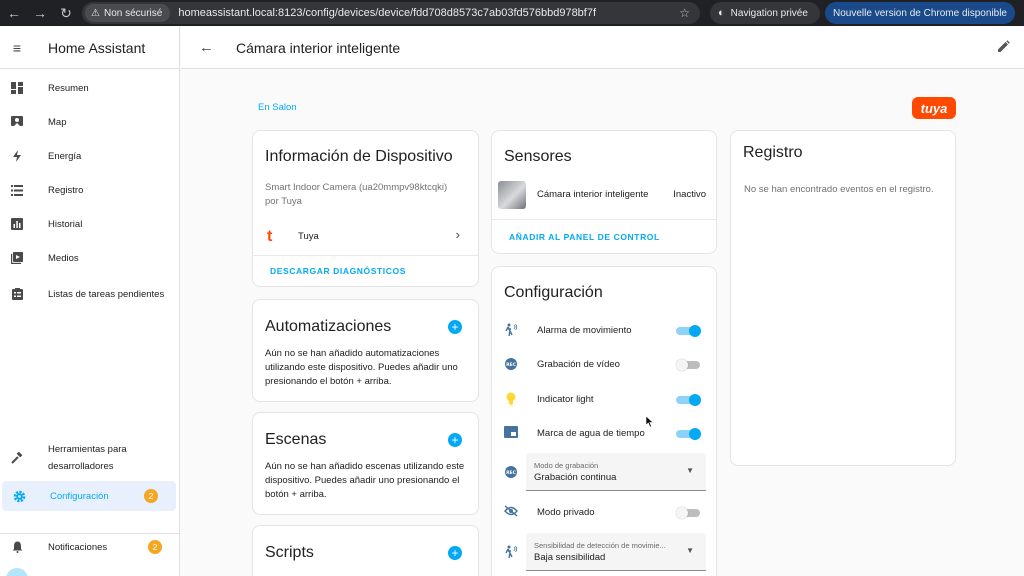  What do you see at coordinates (684, 13) in the screenshot?
I see `bookmark-star-icon: ☆` at bounding box center [684, 13].